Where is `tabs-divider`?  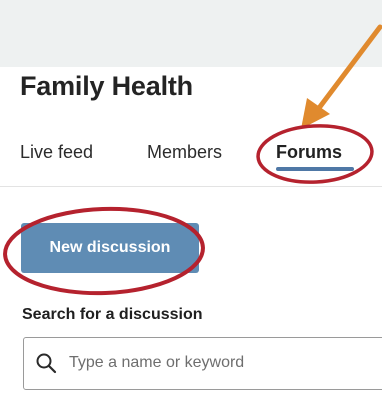
tabs-divider is located at coordinates (191, 186).